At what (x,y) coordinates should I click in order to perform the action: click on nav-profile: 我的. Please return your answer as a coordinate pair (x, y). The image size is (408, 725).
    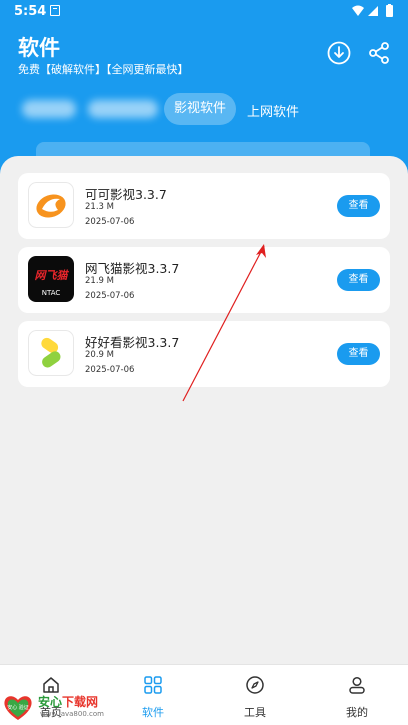
    Looking at the image, I should click on (357, 695).